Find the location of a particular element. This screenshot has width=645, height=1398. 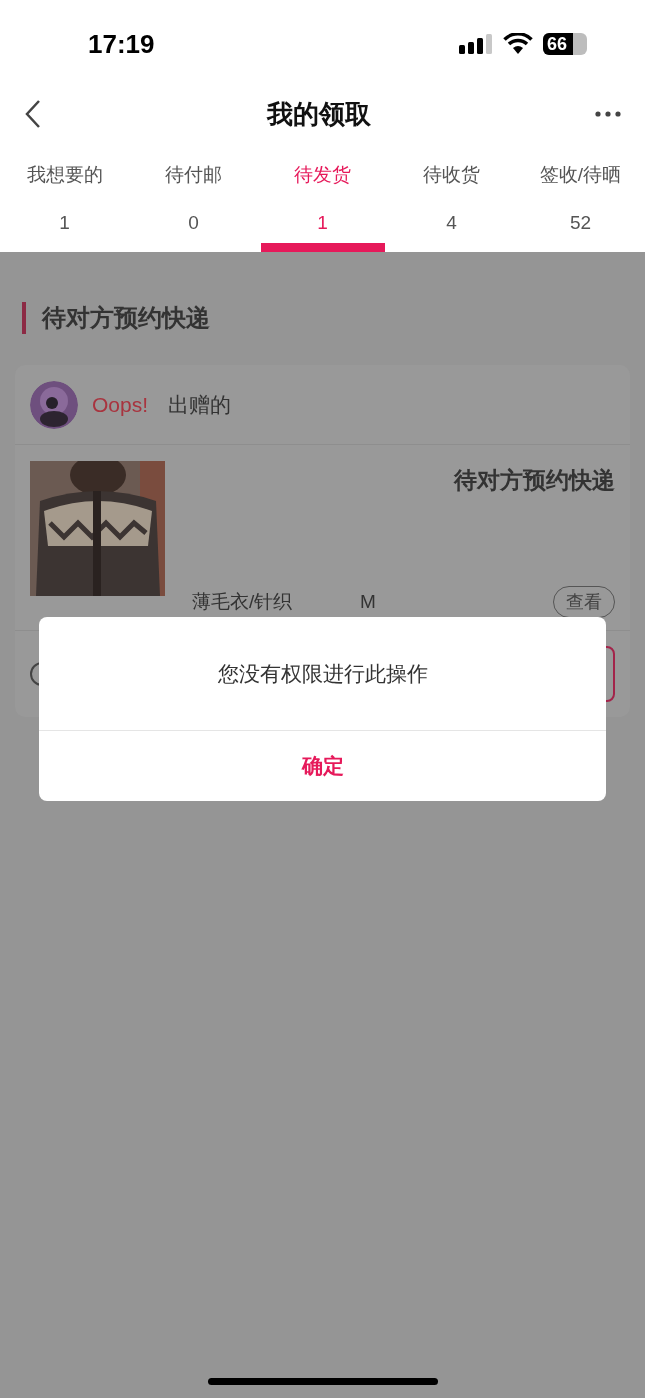

status-tab: 待收货 4 is located at coordinates (451, 207).